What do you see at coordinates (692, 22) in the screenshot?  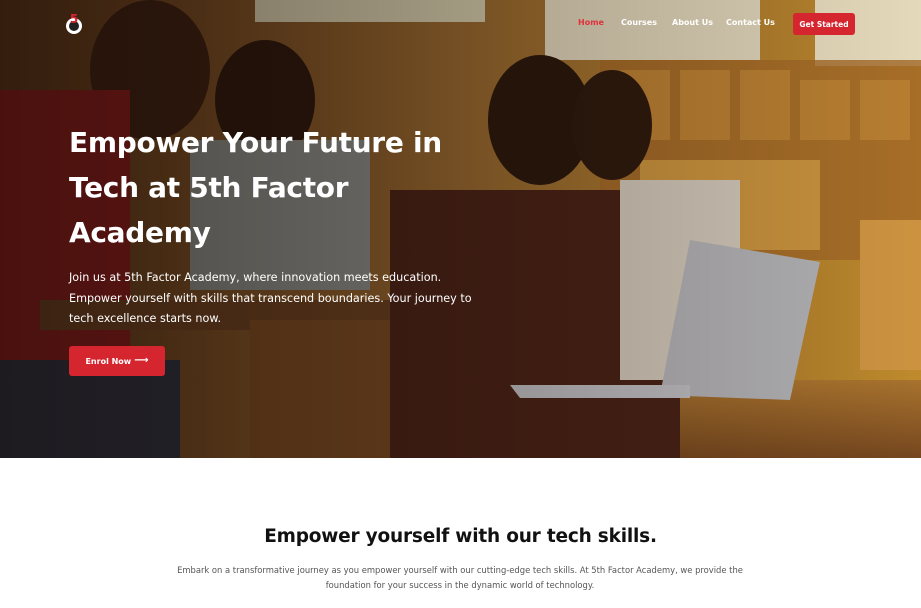 I see `nav-link-about-us: About Us` at bounding box center [692, 22].